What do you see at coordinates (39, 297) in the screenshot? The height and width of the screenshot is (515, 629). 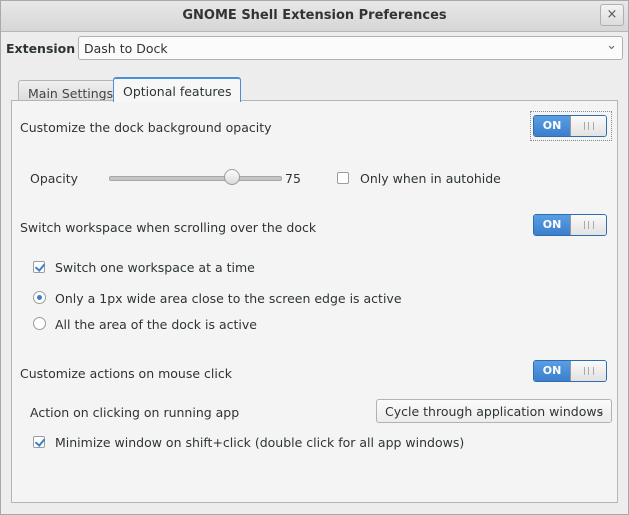 I see `edge-area-radio` at bounding box center [39, 297].